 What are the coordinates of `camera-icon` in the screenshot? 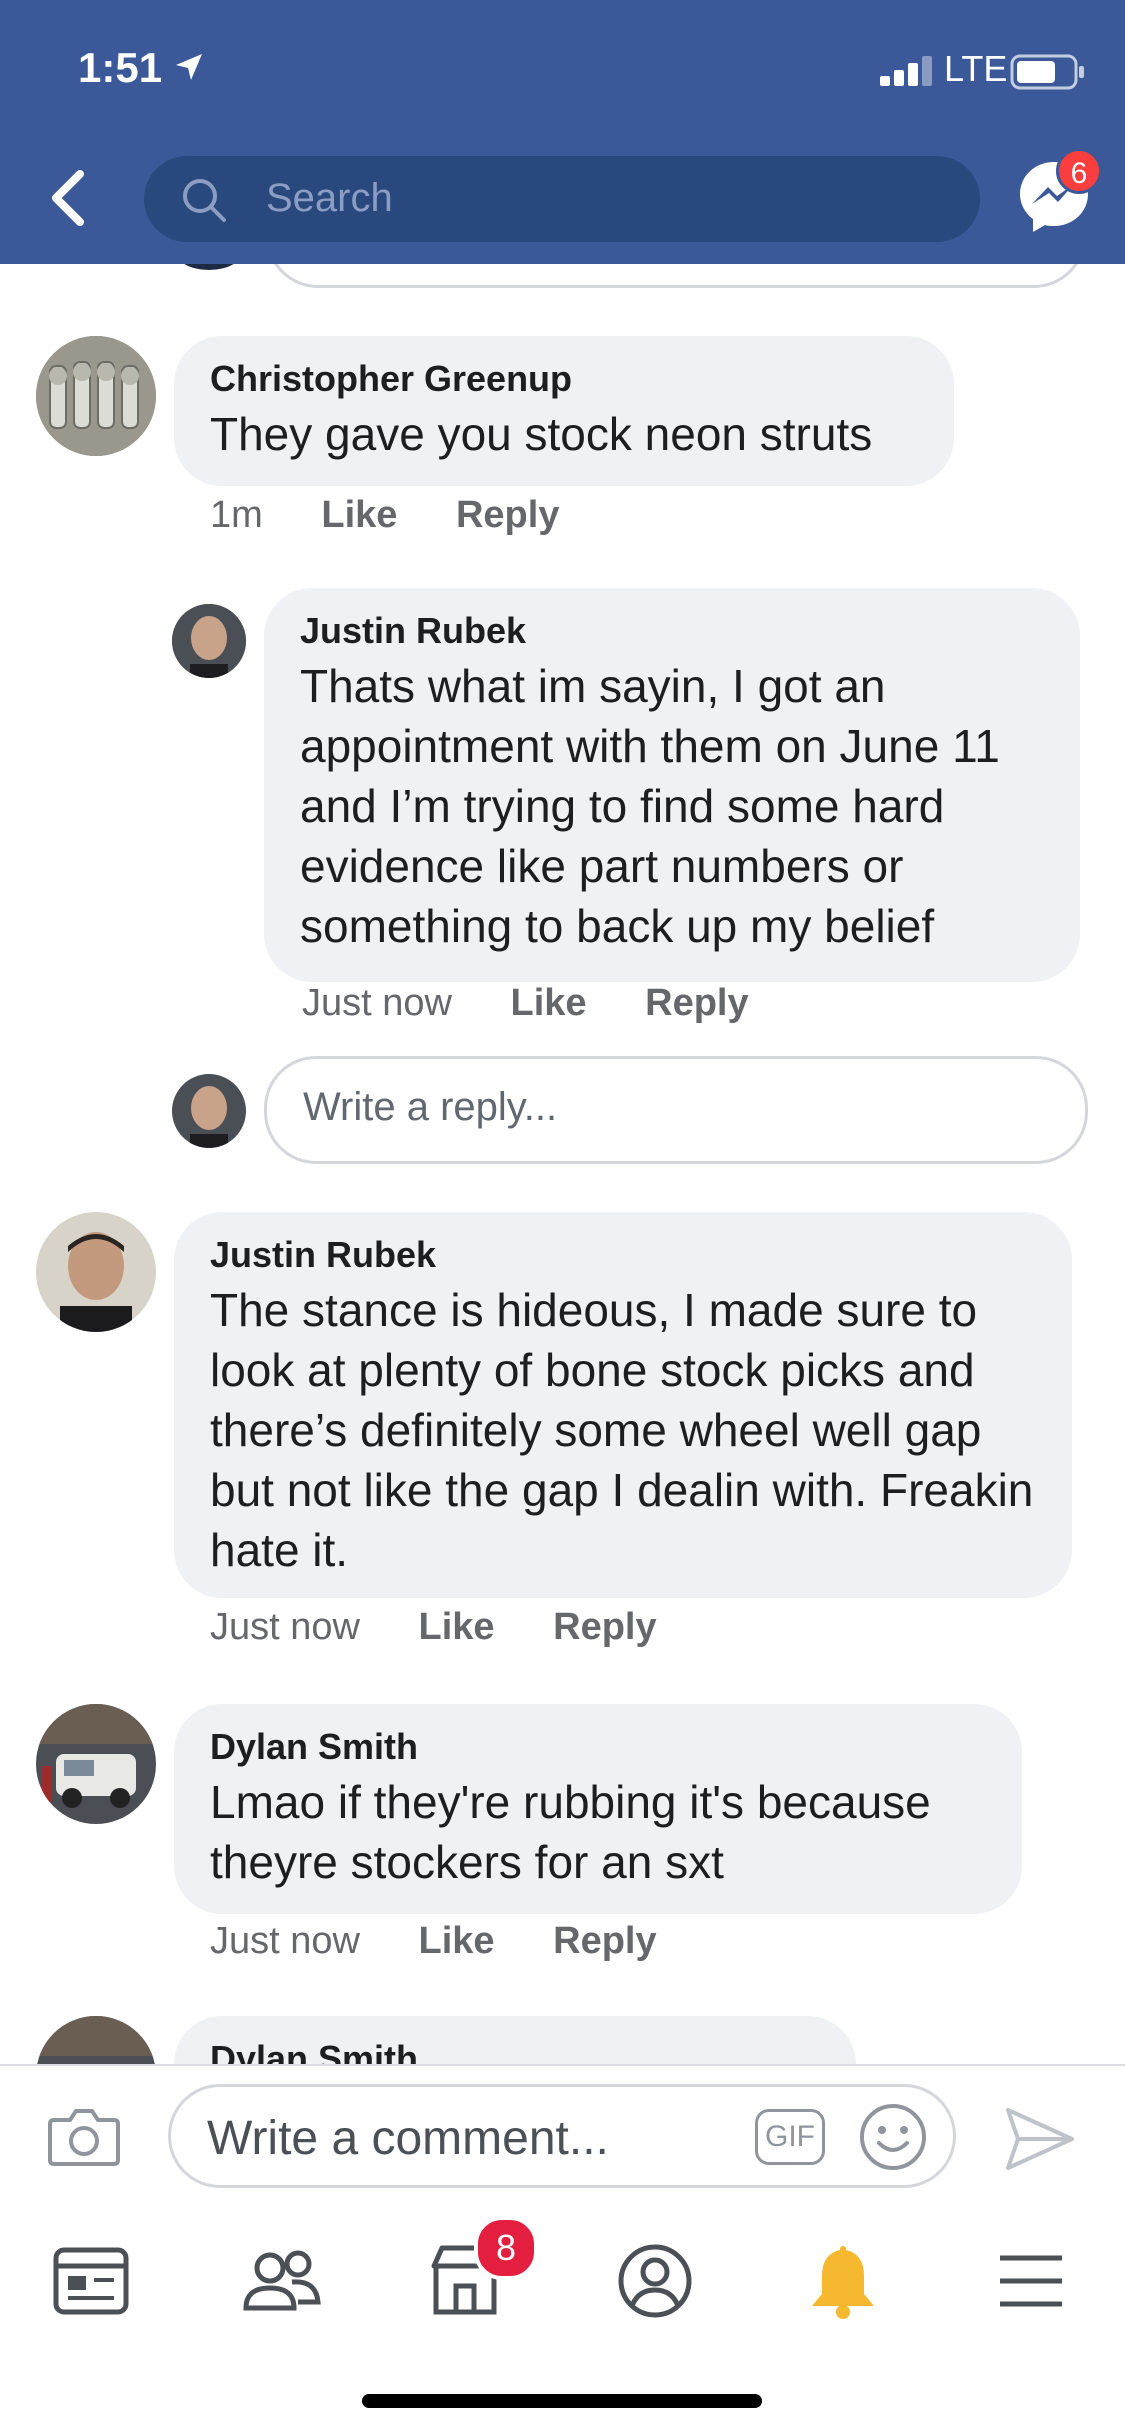 It's located at (84, 2136).